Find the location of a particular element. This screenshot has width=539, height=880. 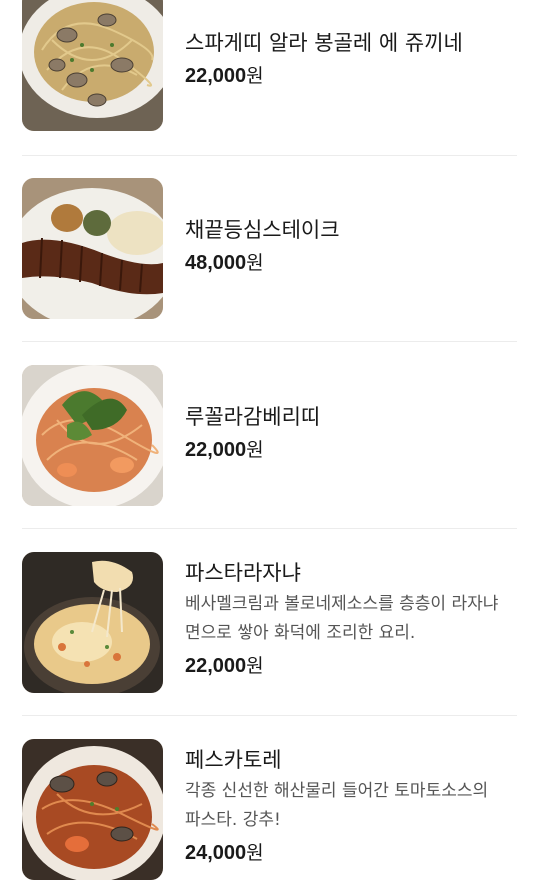

lasagna-photo is located at coordinates (92, 622).